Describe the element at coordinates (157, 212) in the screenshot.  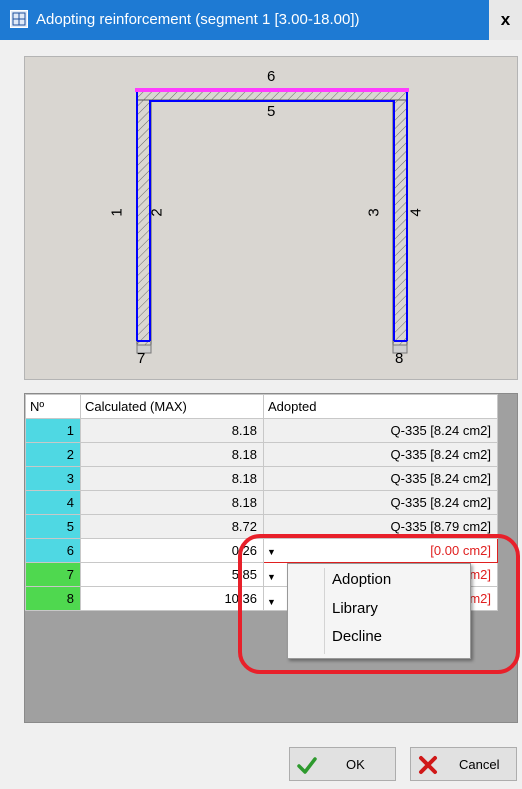
I see `diagram-label-2: 2` at that location.